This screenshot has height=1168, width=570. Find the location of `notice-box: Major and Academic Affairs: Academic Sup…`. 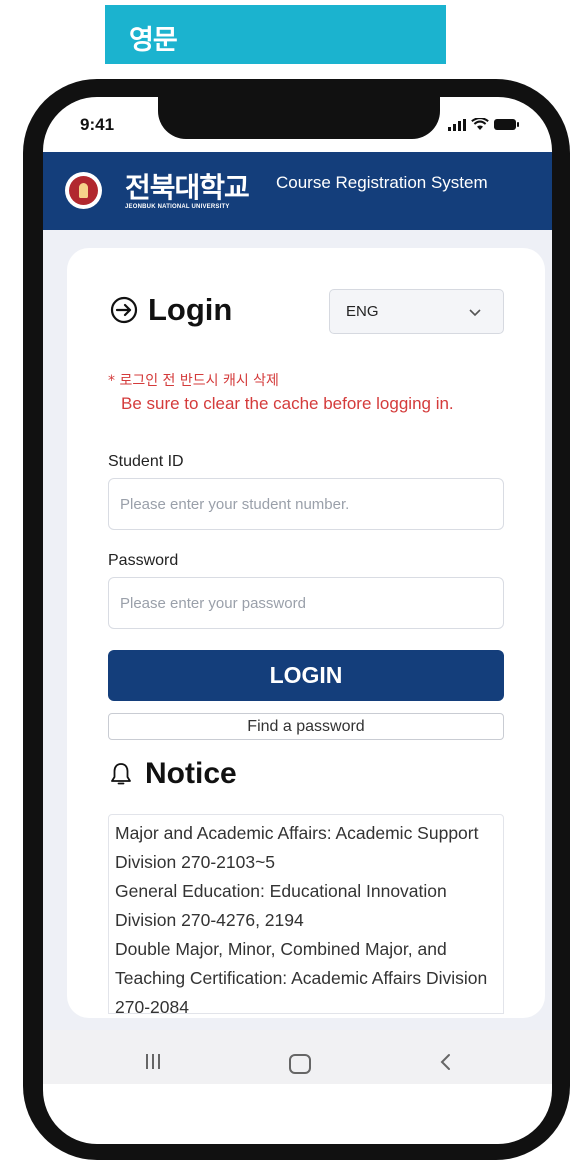

notice-box: Major and Academic Affairs: Academic Sup… is located at coordinates (306, 914).